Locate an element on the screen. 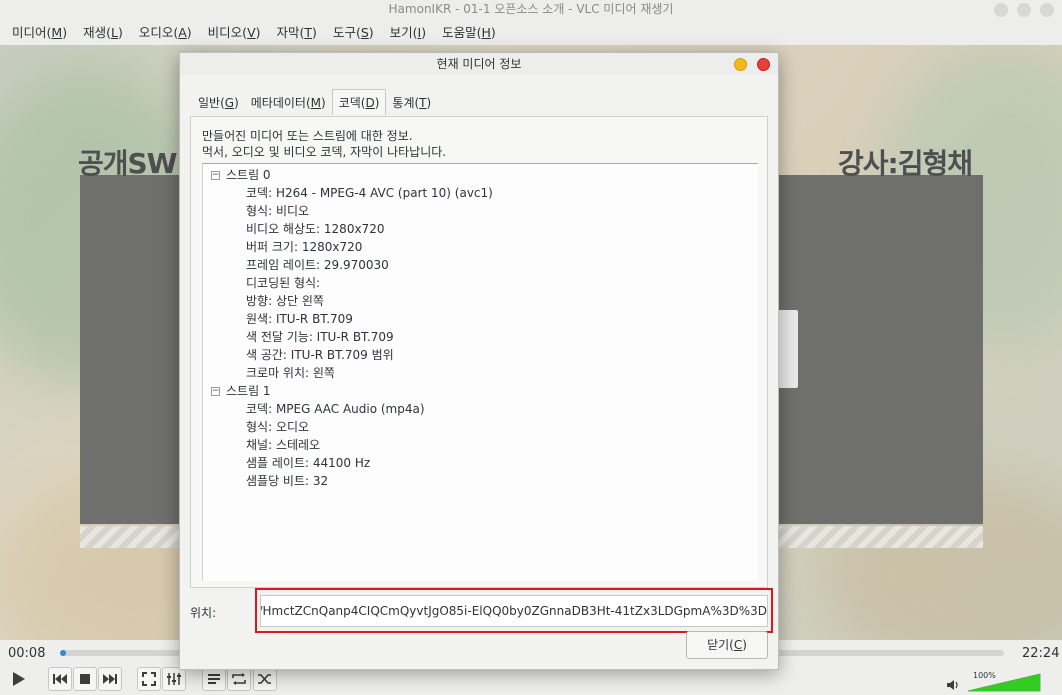 The height and width of the screenshot is (695, 1062). menu-view: 보기(I) is located at coordinates (408, 33).